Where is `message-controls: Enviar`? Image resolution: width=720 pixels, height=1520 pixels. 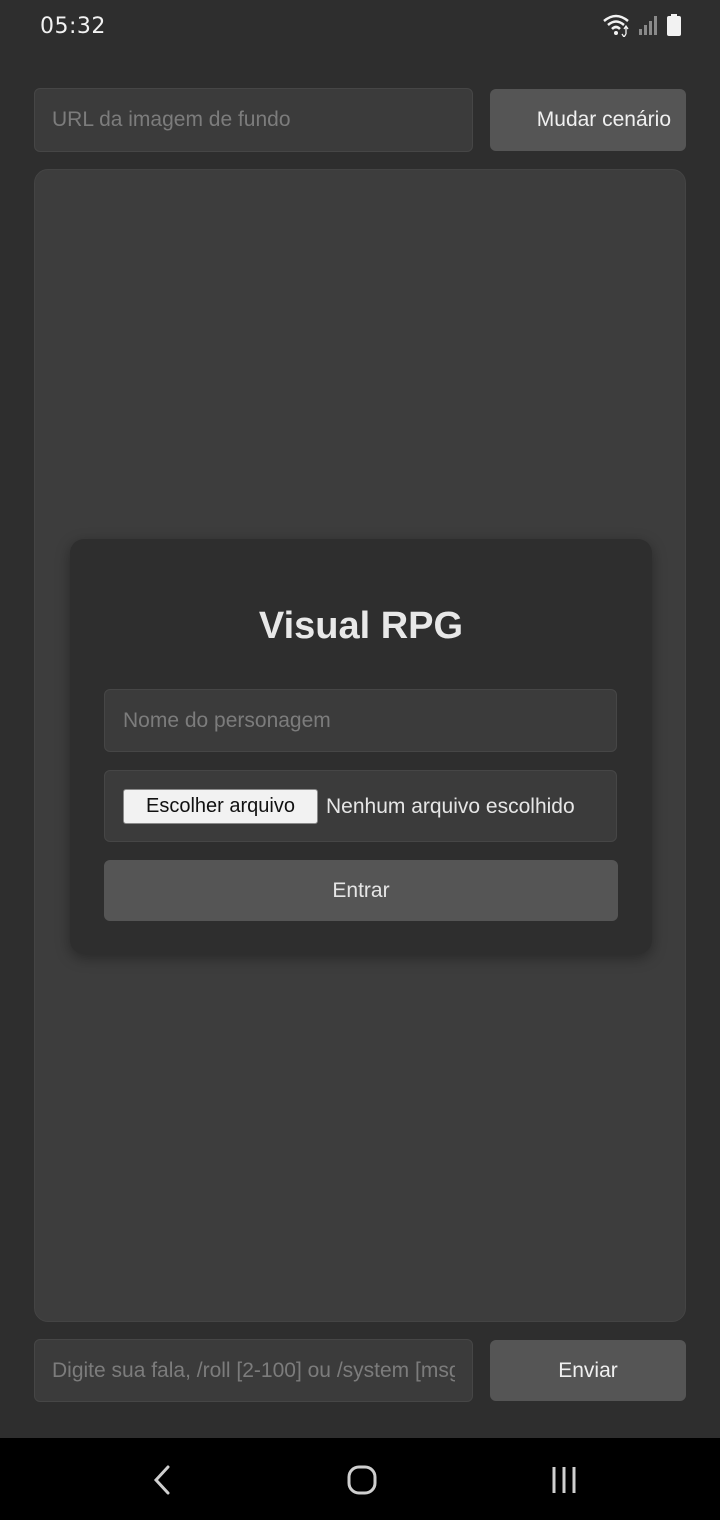 message-controls: Enviar is located at coordinates (360, 1370).